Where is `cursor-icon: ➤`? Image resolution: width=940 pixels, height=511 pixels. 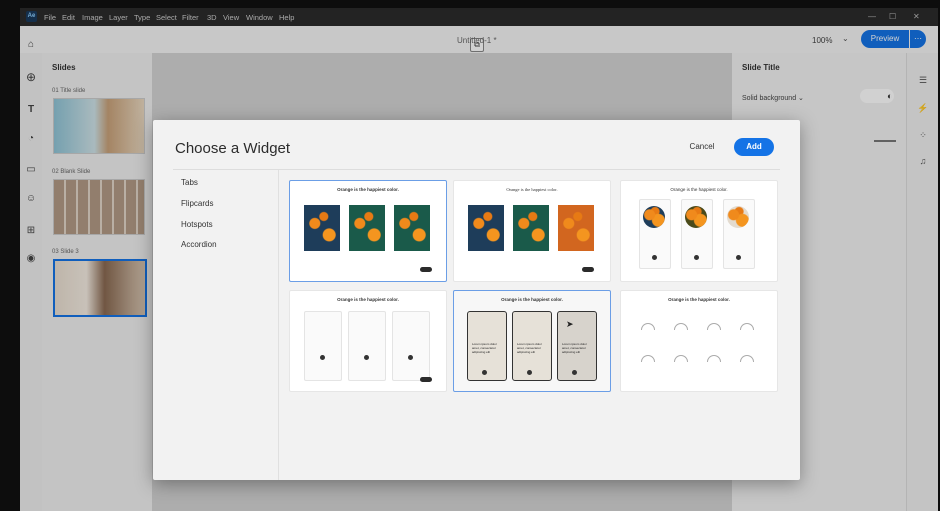 cursor-icon: ➤ is located at coordinates (570, 324).